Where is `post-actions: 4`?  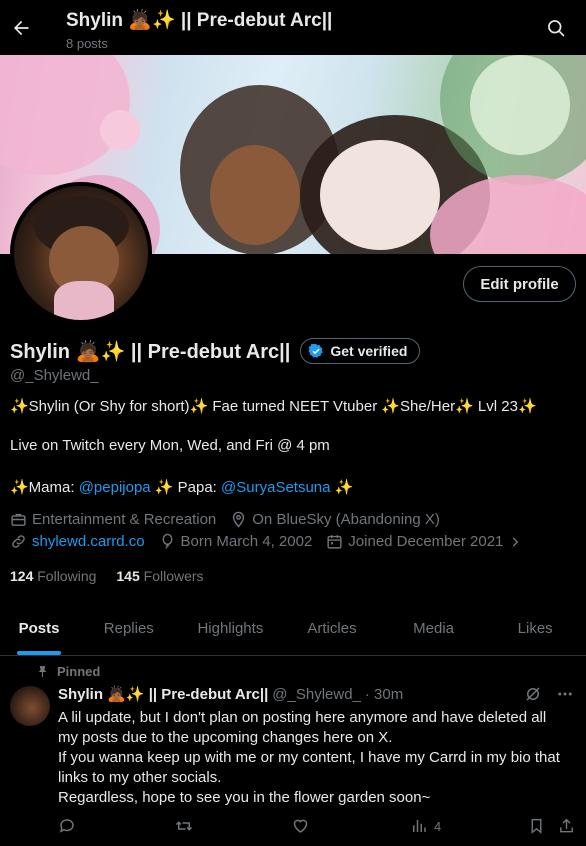
post-actions: 4 is located at coordinates (318, 828).